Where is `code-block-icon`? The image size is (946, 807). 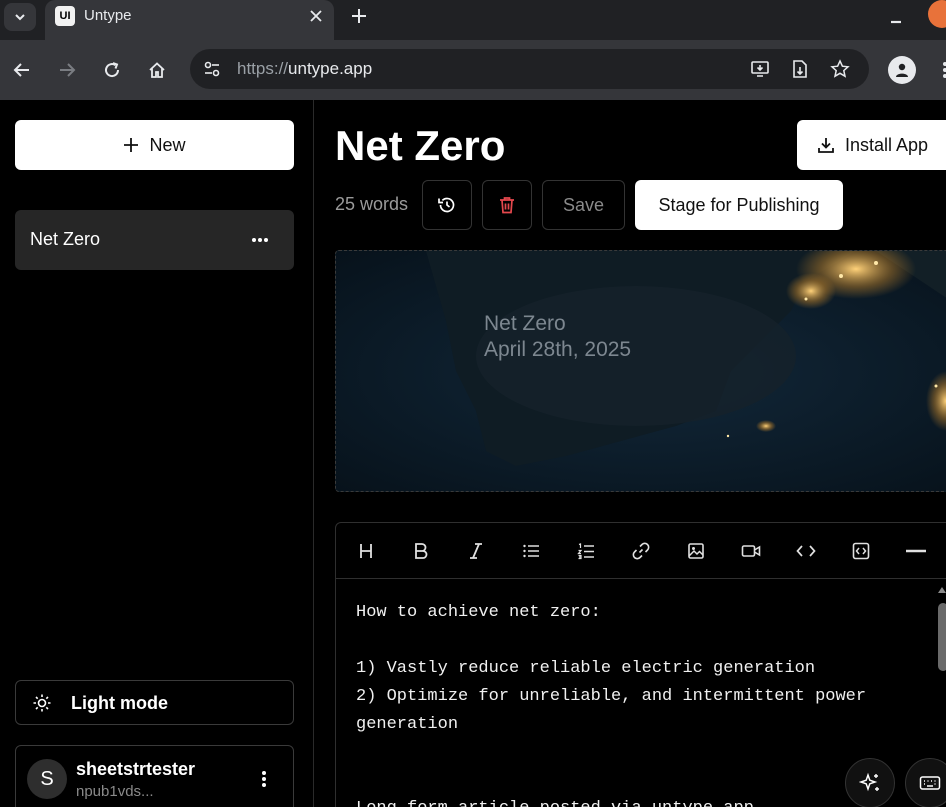
code-block-icon is located at coordinates (861, 551).